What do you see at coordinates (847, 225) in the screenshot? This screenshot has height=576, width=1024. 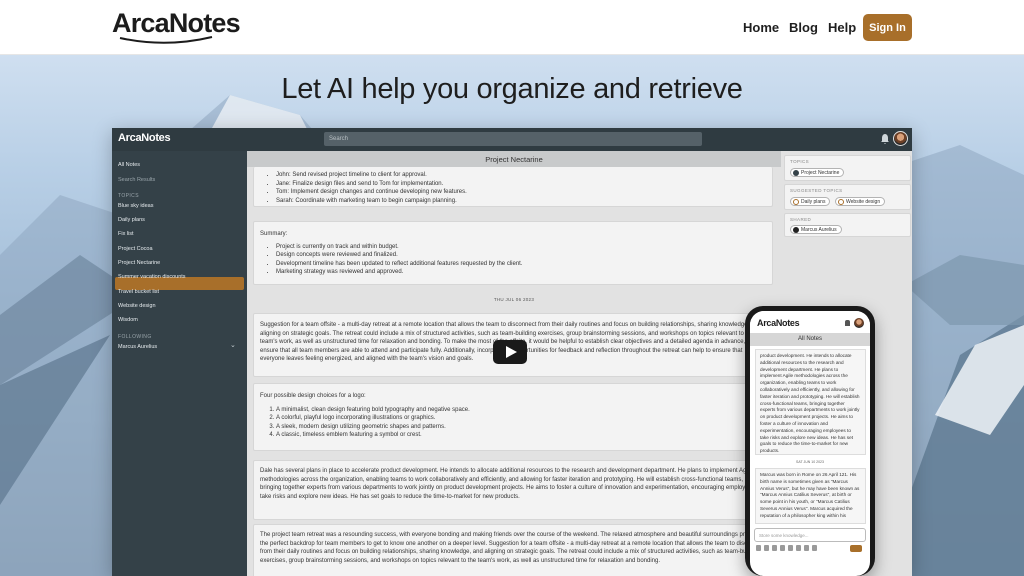 I see `shared-box: SHARED Marcus Aurelius` at bounding box center [847, 225].